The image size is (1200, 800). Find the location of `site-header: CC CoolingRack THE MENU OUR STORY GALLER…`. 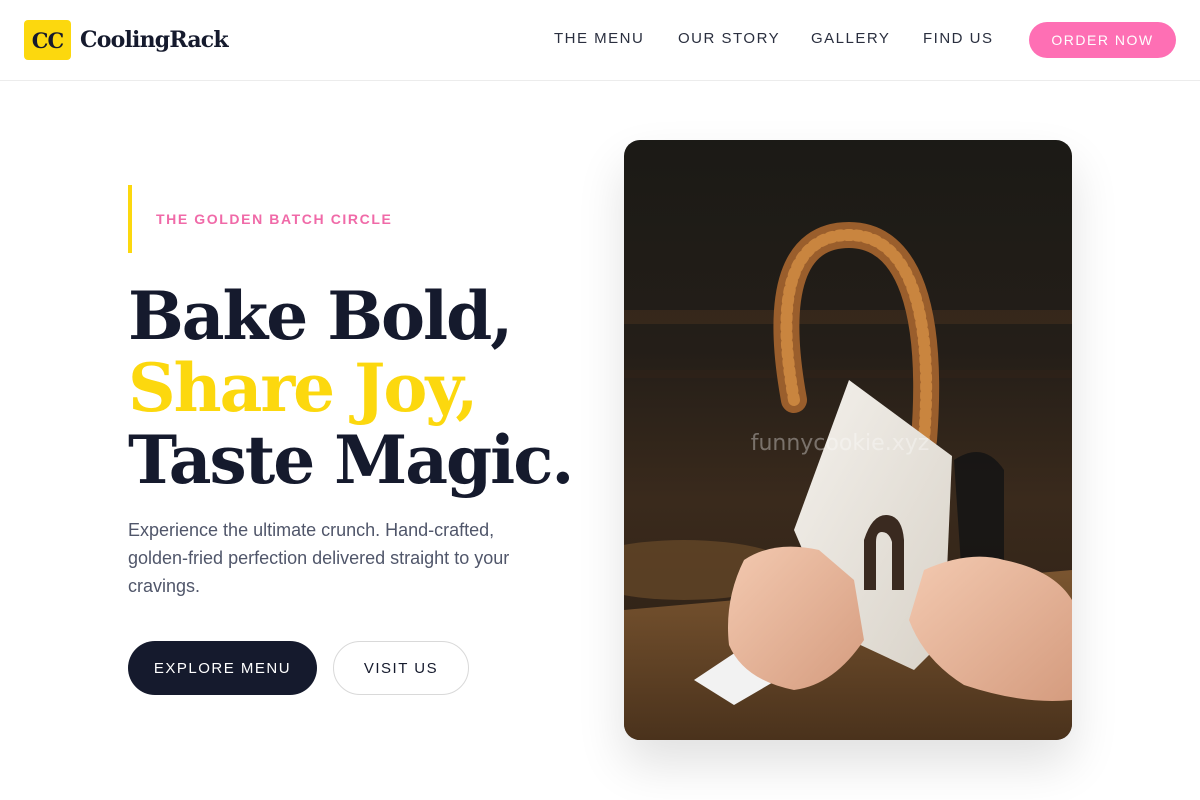

site-header: CC CoolingRack THE MENU OUR STORY GALLER… is located at coordinates (600, 40).